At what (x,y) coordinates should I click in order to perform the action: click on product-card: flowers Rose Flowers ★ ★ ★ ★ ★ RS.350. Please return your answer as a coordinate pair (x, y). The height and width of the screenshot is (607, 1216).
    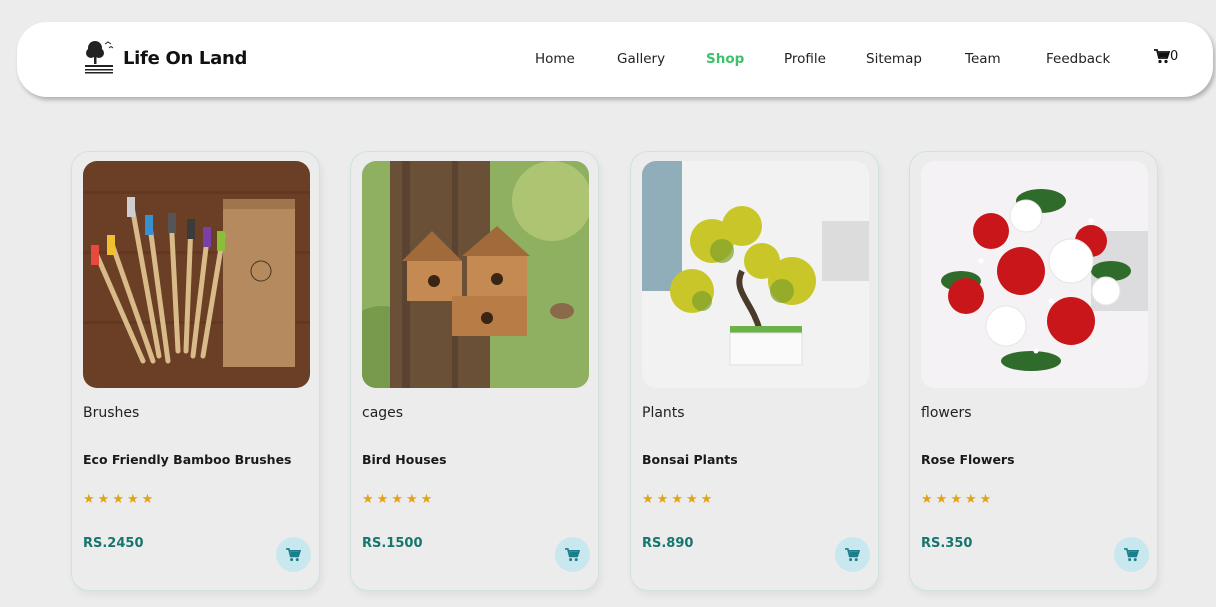
    Looking at the image, I should click on (1033, 371).